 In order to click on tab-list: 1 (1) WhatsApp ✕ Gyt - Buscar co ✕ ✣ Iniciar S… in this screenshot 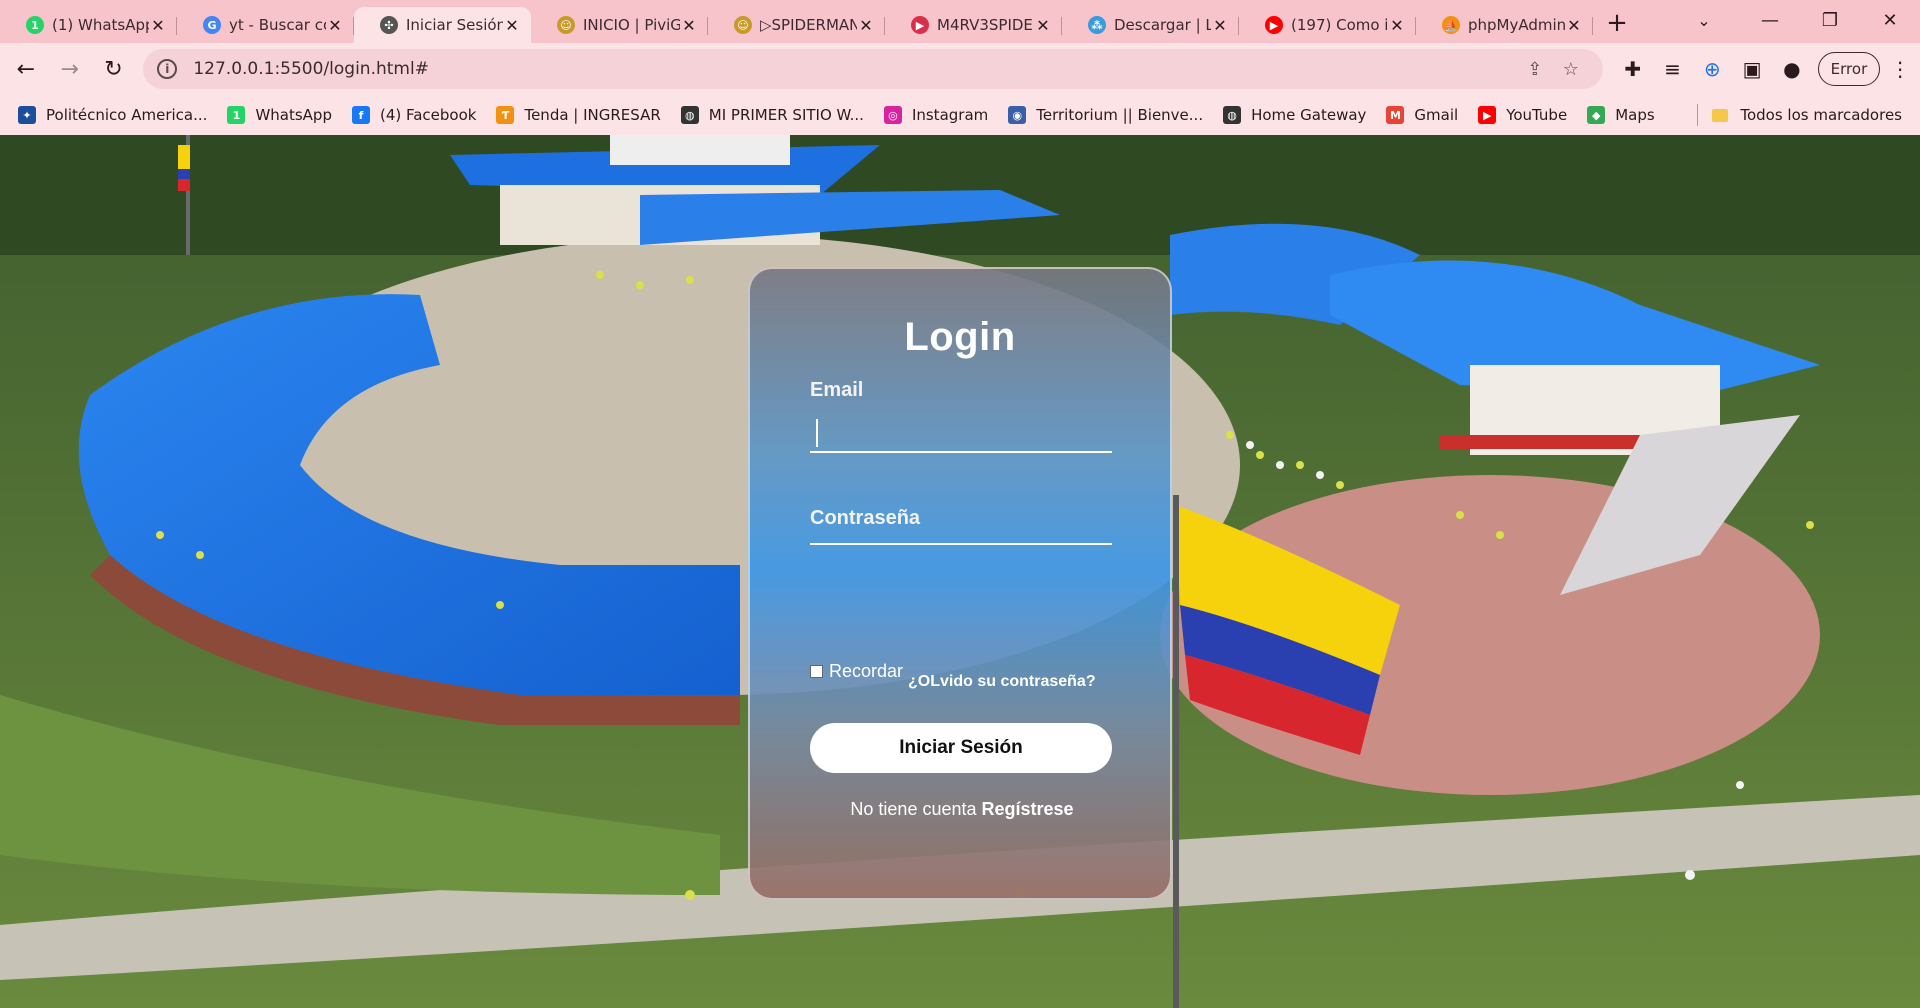, I will do `click(796, 21)`.